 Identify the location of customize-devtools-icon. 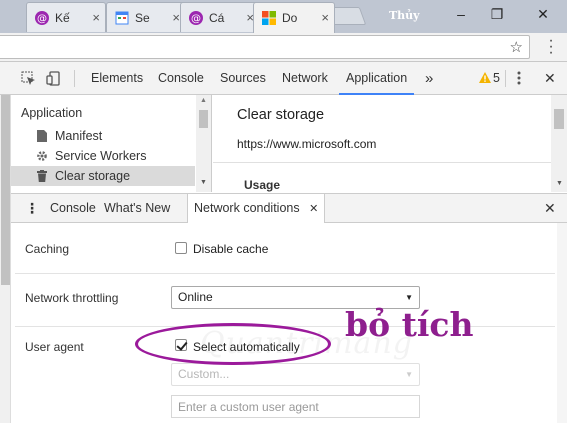
(519, 79).